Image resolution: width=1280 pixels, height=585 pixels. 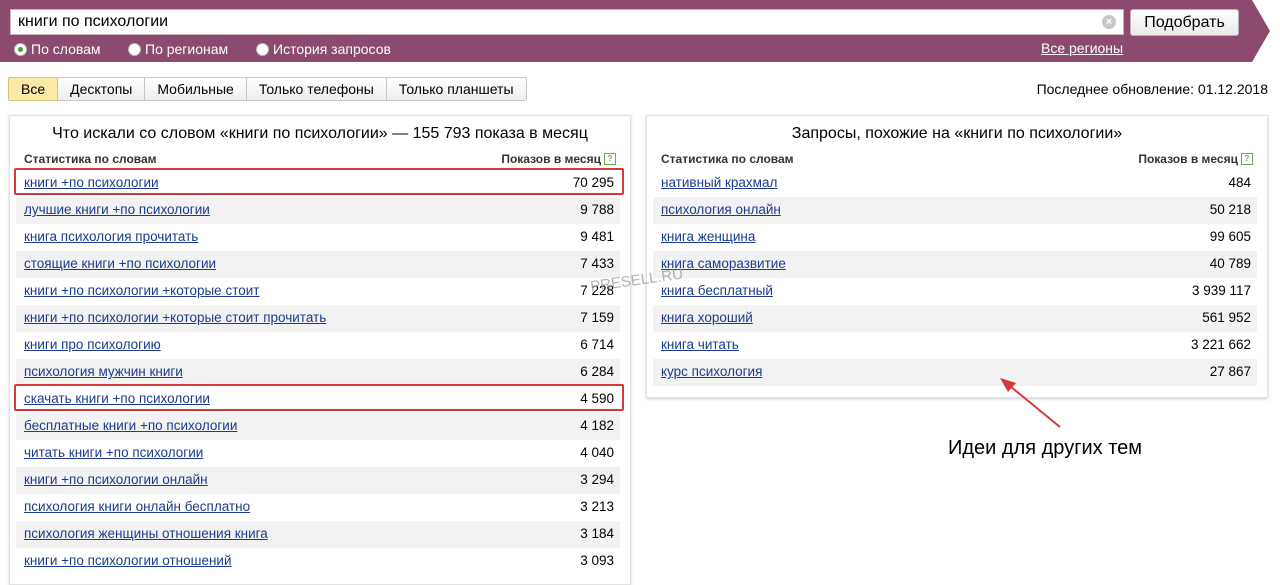 I want to click on annotation-text: Идеи для других тем, so click(x=1045, y=448).